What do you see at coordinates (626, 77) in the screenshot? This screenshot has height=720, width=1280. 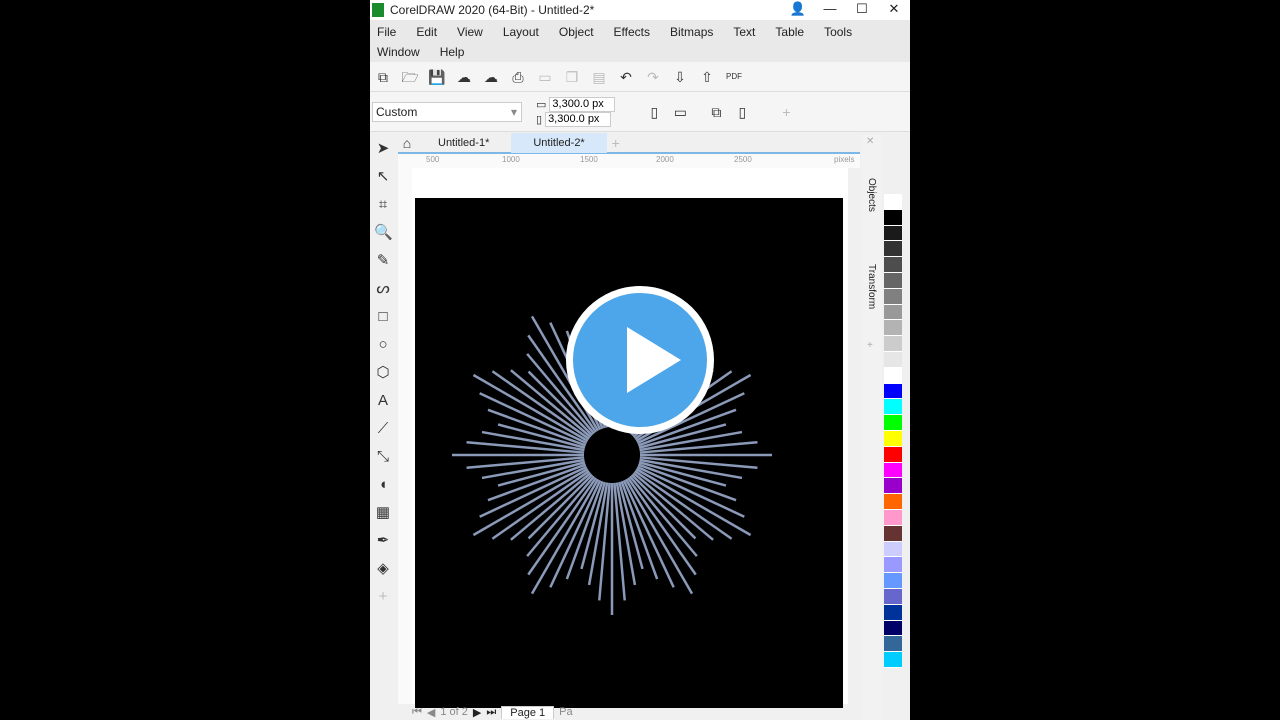 I see `undo-icon: ↶` at bounding box center [626, 77].